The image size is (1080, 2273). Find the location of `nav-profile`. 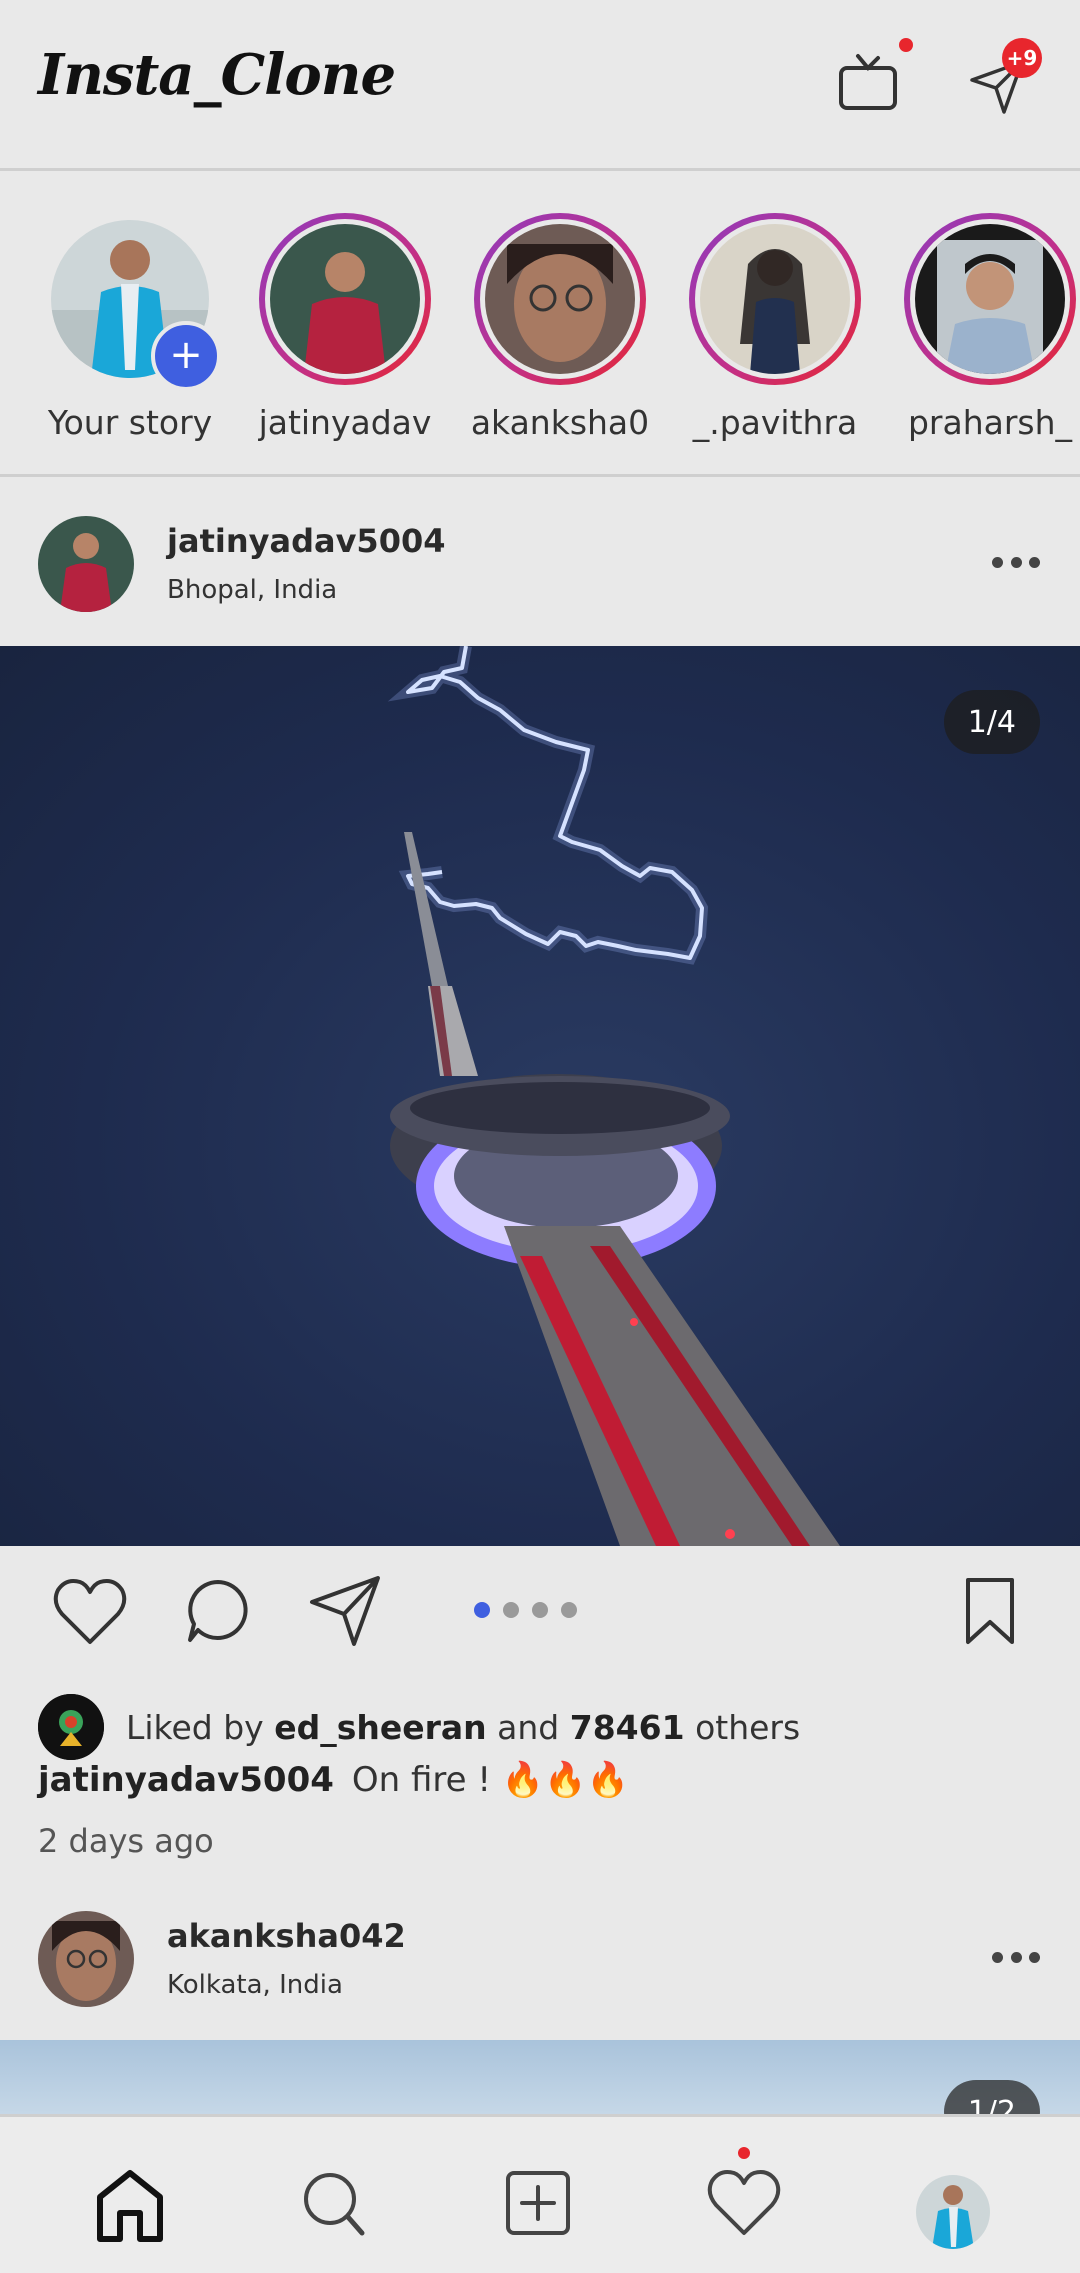

nav-profile is located at coordinates (953, 2212).